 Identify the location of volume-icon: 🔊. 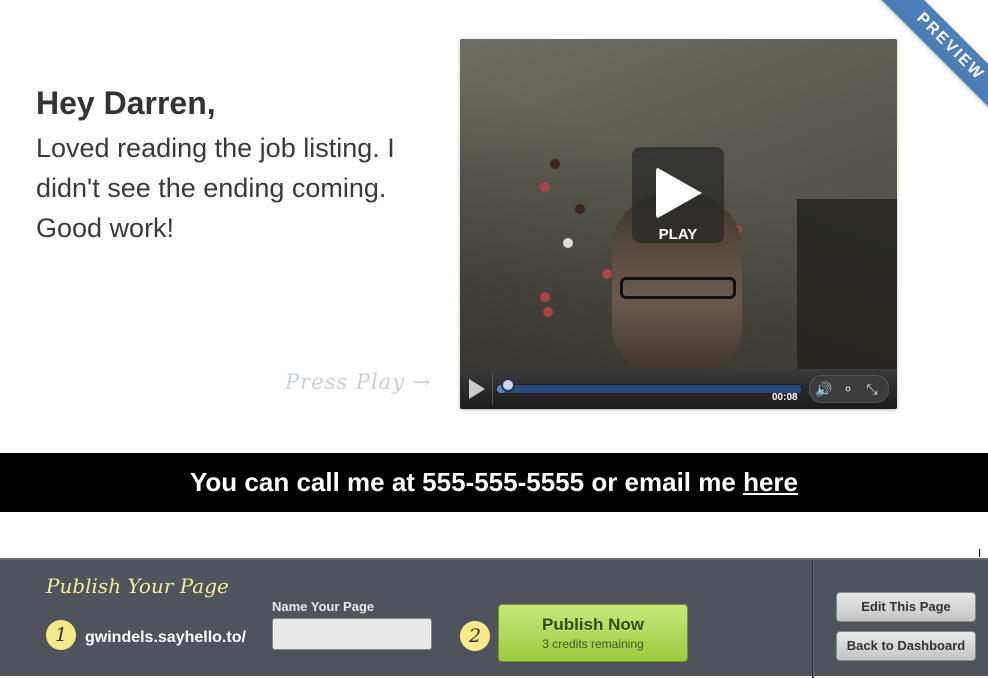
(824, 389).